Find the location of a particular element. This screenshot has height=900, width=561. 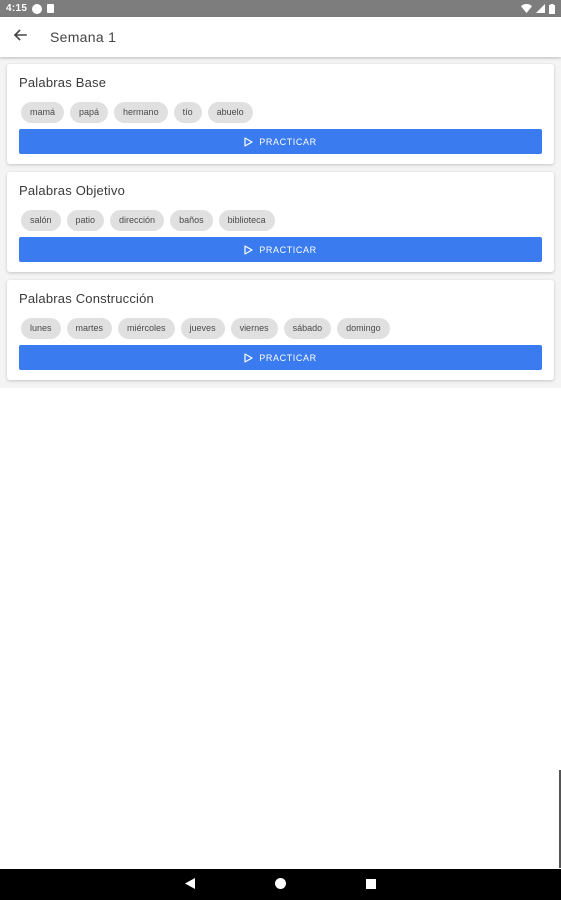

word-chip: lunes is located at coordinates (41, 328).